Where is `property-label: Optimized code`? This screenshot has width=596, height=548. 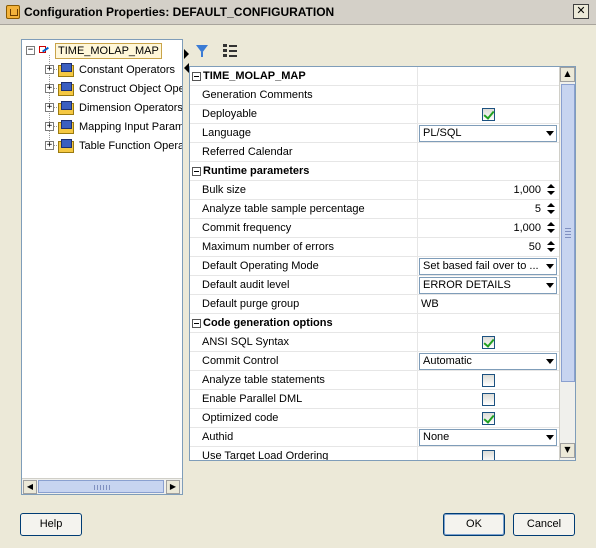 property-label: Optimized code is located at coordinates (240, 417).